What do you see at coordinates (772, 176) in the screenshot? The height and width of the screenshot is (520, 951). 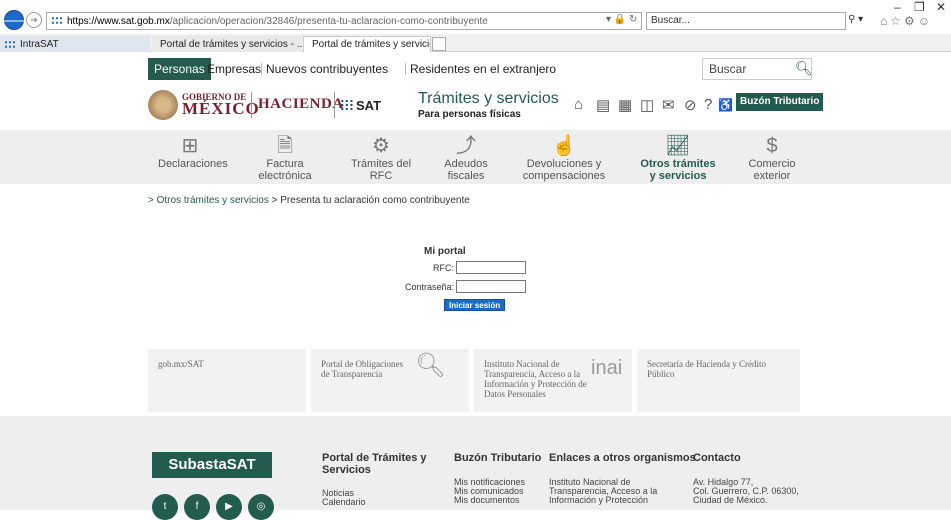 I see `category-label: exterior` at bounding box center [772, 176].